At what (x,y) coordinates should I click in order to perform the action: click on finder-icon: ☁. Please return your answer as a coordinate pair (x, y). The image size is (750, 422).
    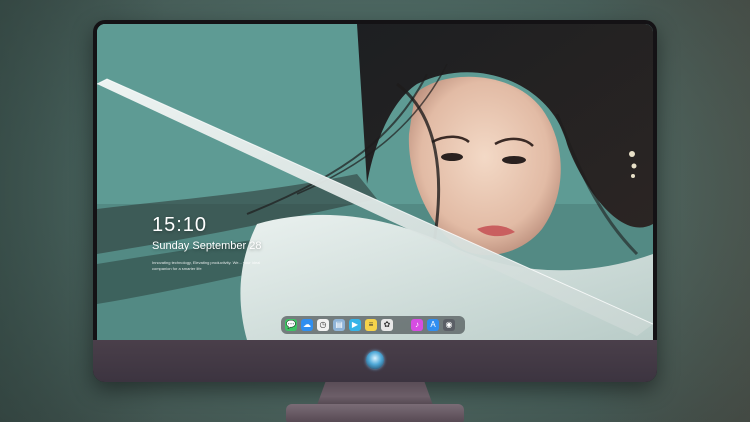
    Looking at the image, I should click on (307, 325).